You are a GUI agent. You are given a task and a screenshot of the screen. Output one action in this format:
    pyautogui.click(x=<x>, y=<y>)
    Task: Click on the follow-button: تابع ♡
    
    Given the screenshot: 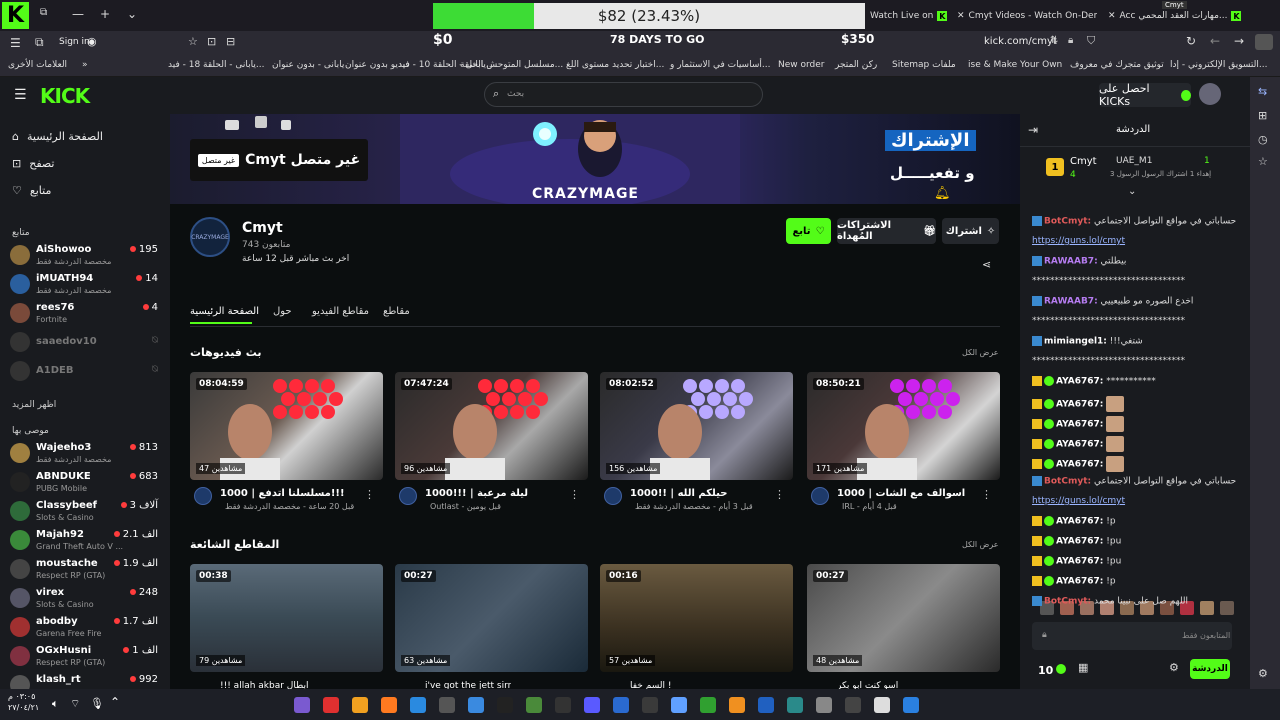 What is the action you would take?
    pyautogui.click(x=808, y=231)
    